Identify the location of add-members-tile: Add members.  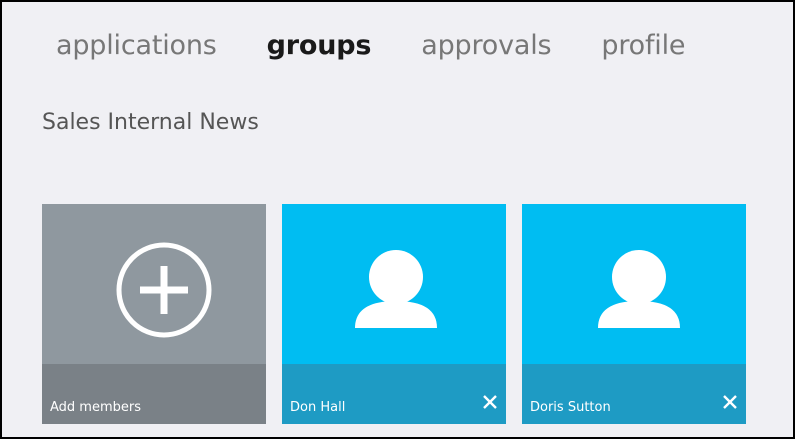
(154, 314).